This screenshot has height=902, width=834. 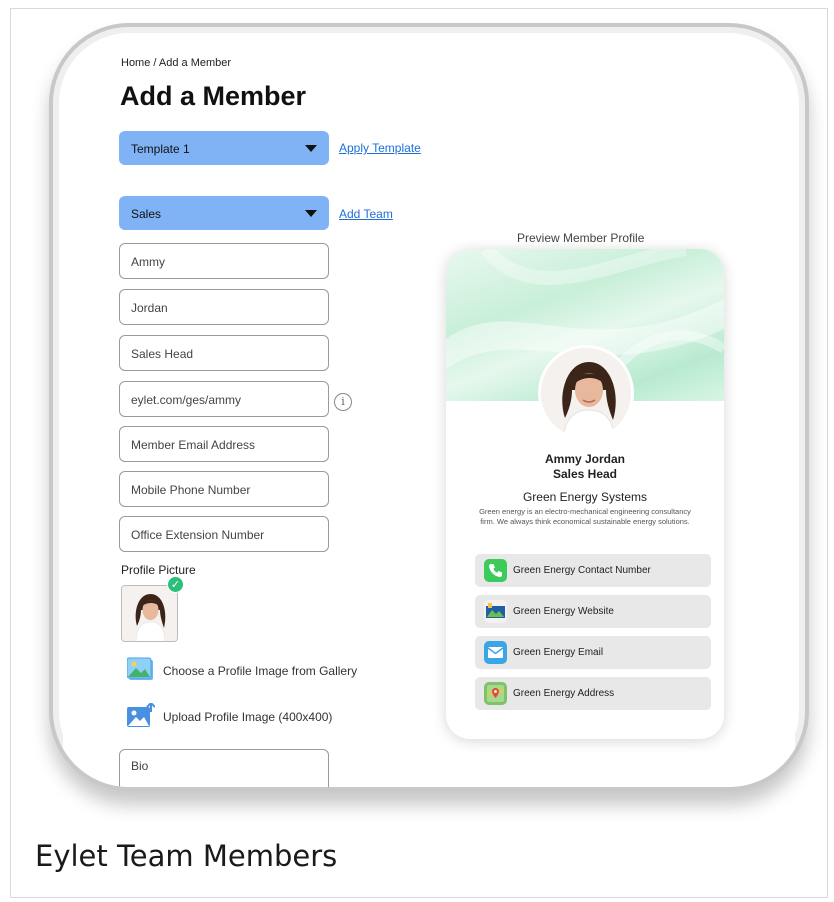 I want to click on template-select: Template 1, so click(x=224, y=148).